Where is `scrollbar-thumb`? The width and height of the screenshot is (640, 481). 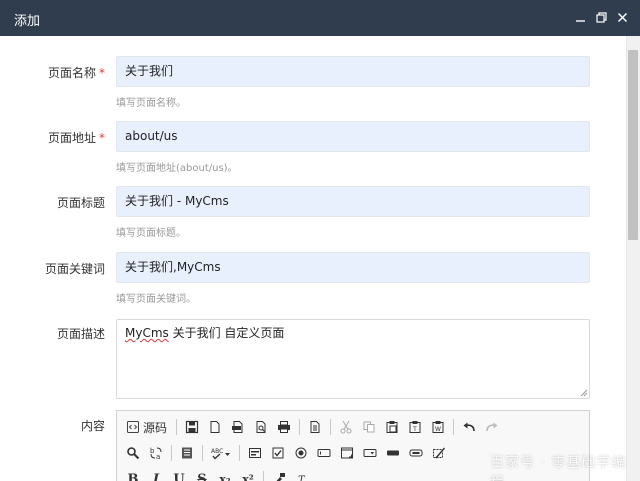 scrollbar-thumb is located at coordinates (633, 145).